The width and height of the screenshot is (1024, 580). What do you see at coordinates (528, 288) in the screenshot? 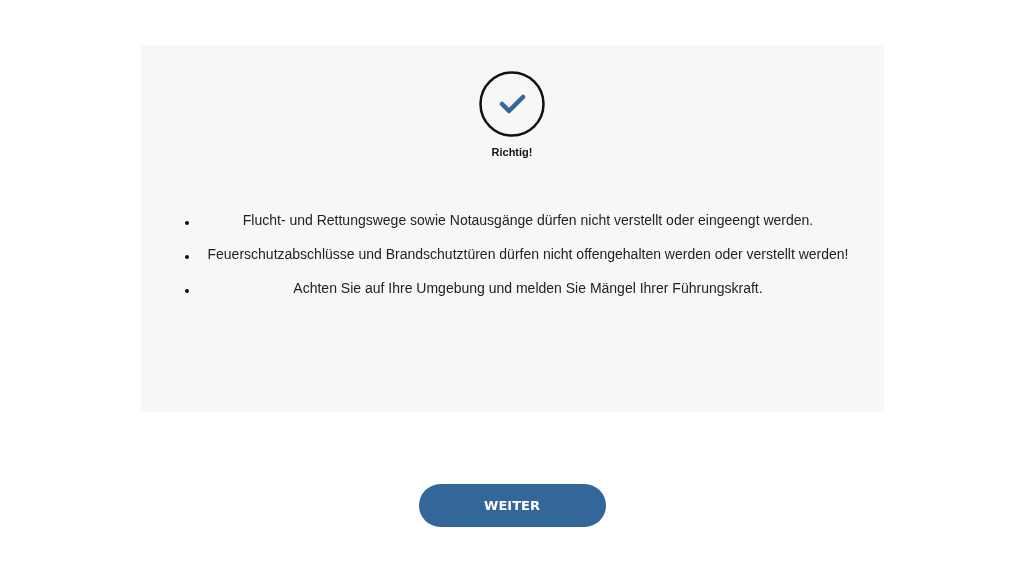
I see `list-item-text: Achten Sie auf Ihre Umgebung und melden Sie Mängel Ihrer Führungskraft.` at bounding box center [528, 288].